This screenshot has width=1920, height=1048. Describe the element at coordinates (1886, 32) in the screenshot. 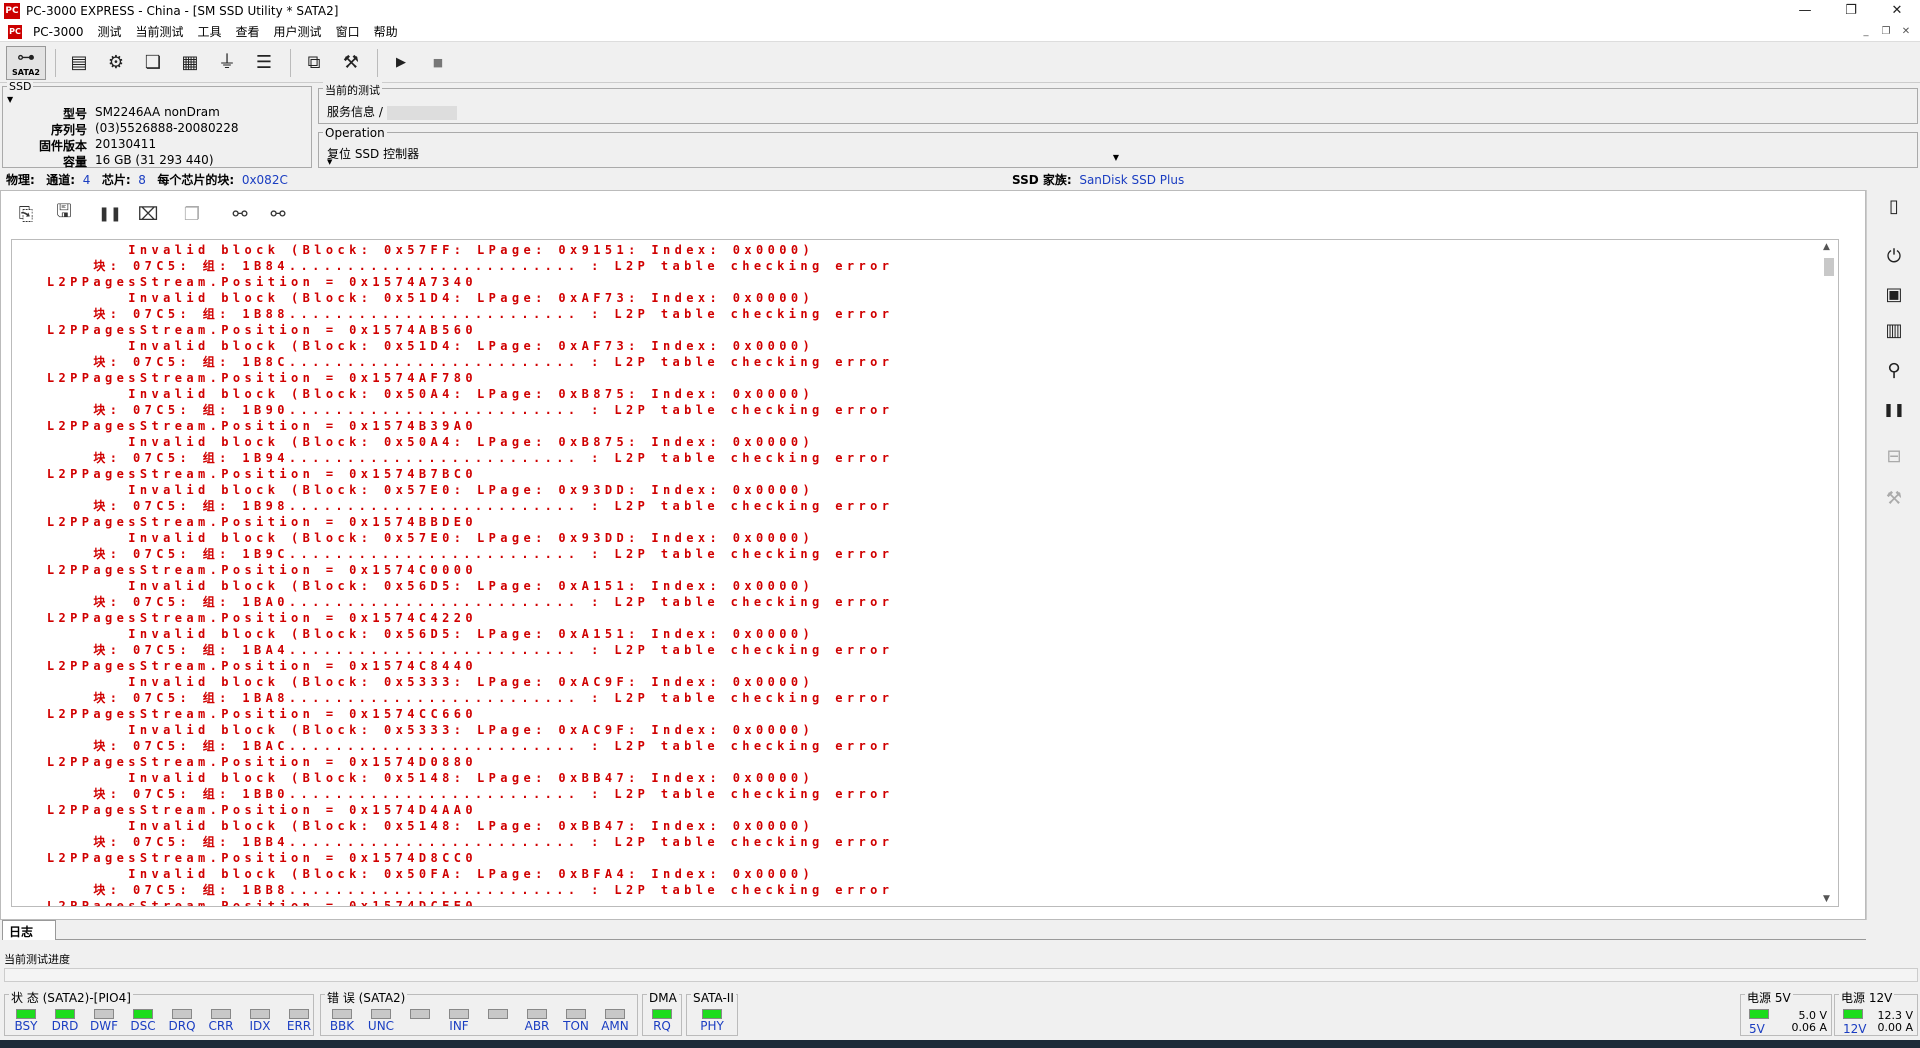

I see `child-restore-button: ❐` at that location.